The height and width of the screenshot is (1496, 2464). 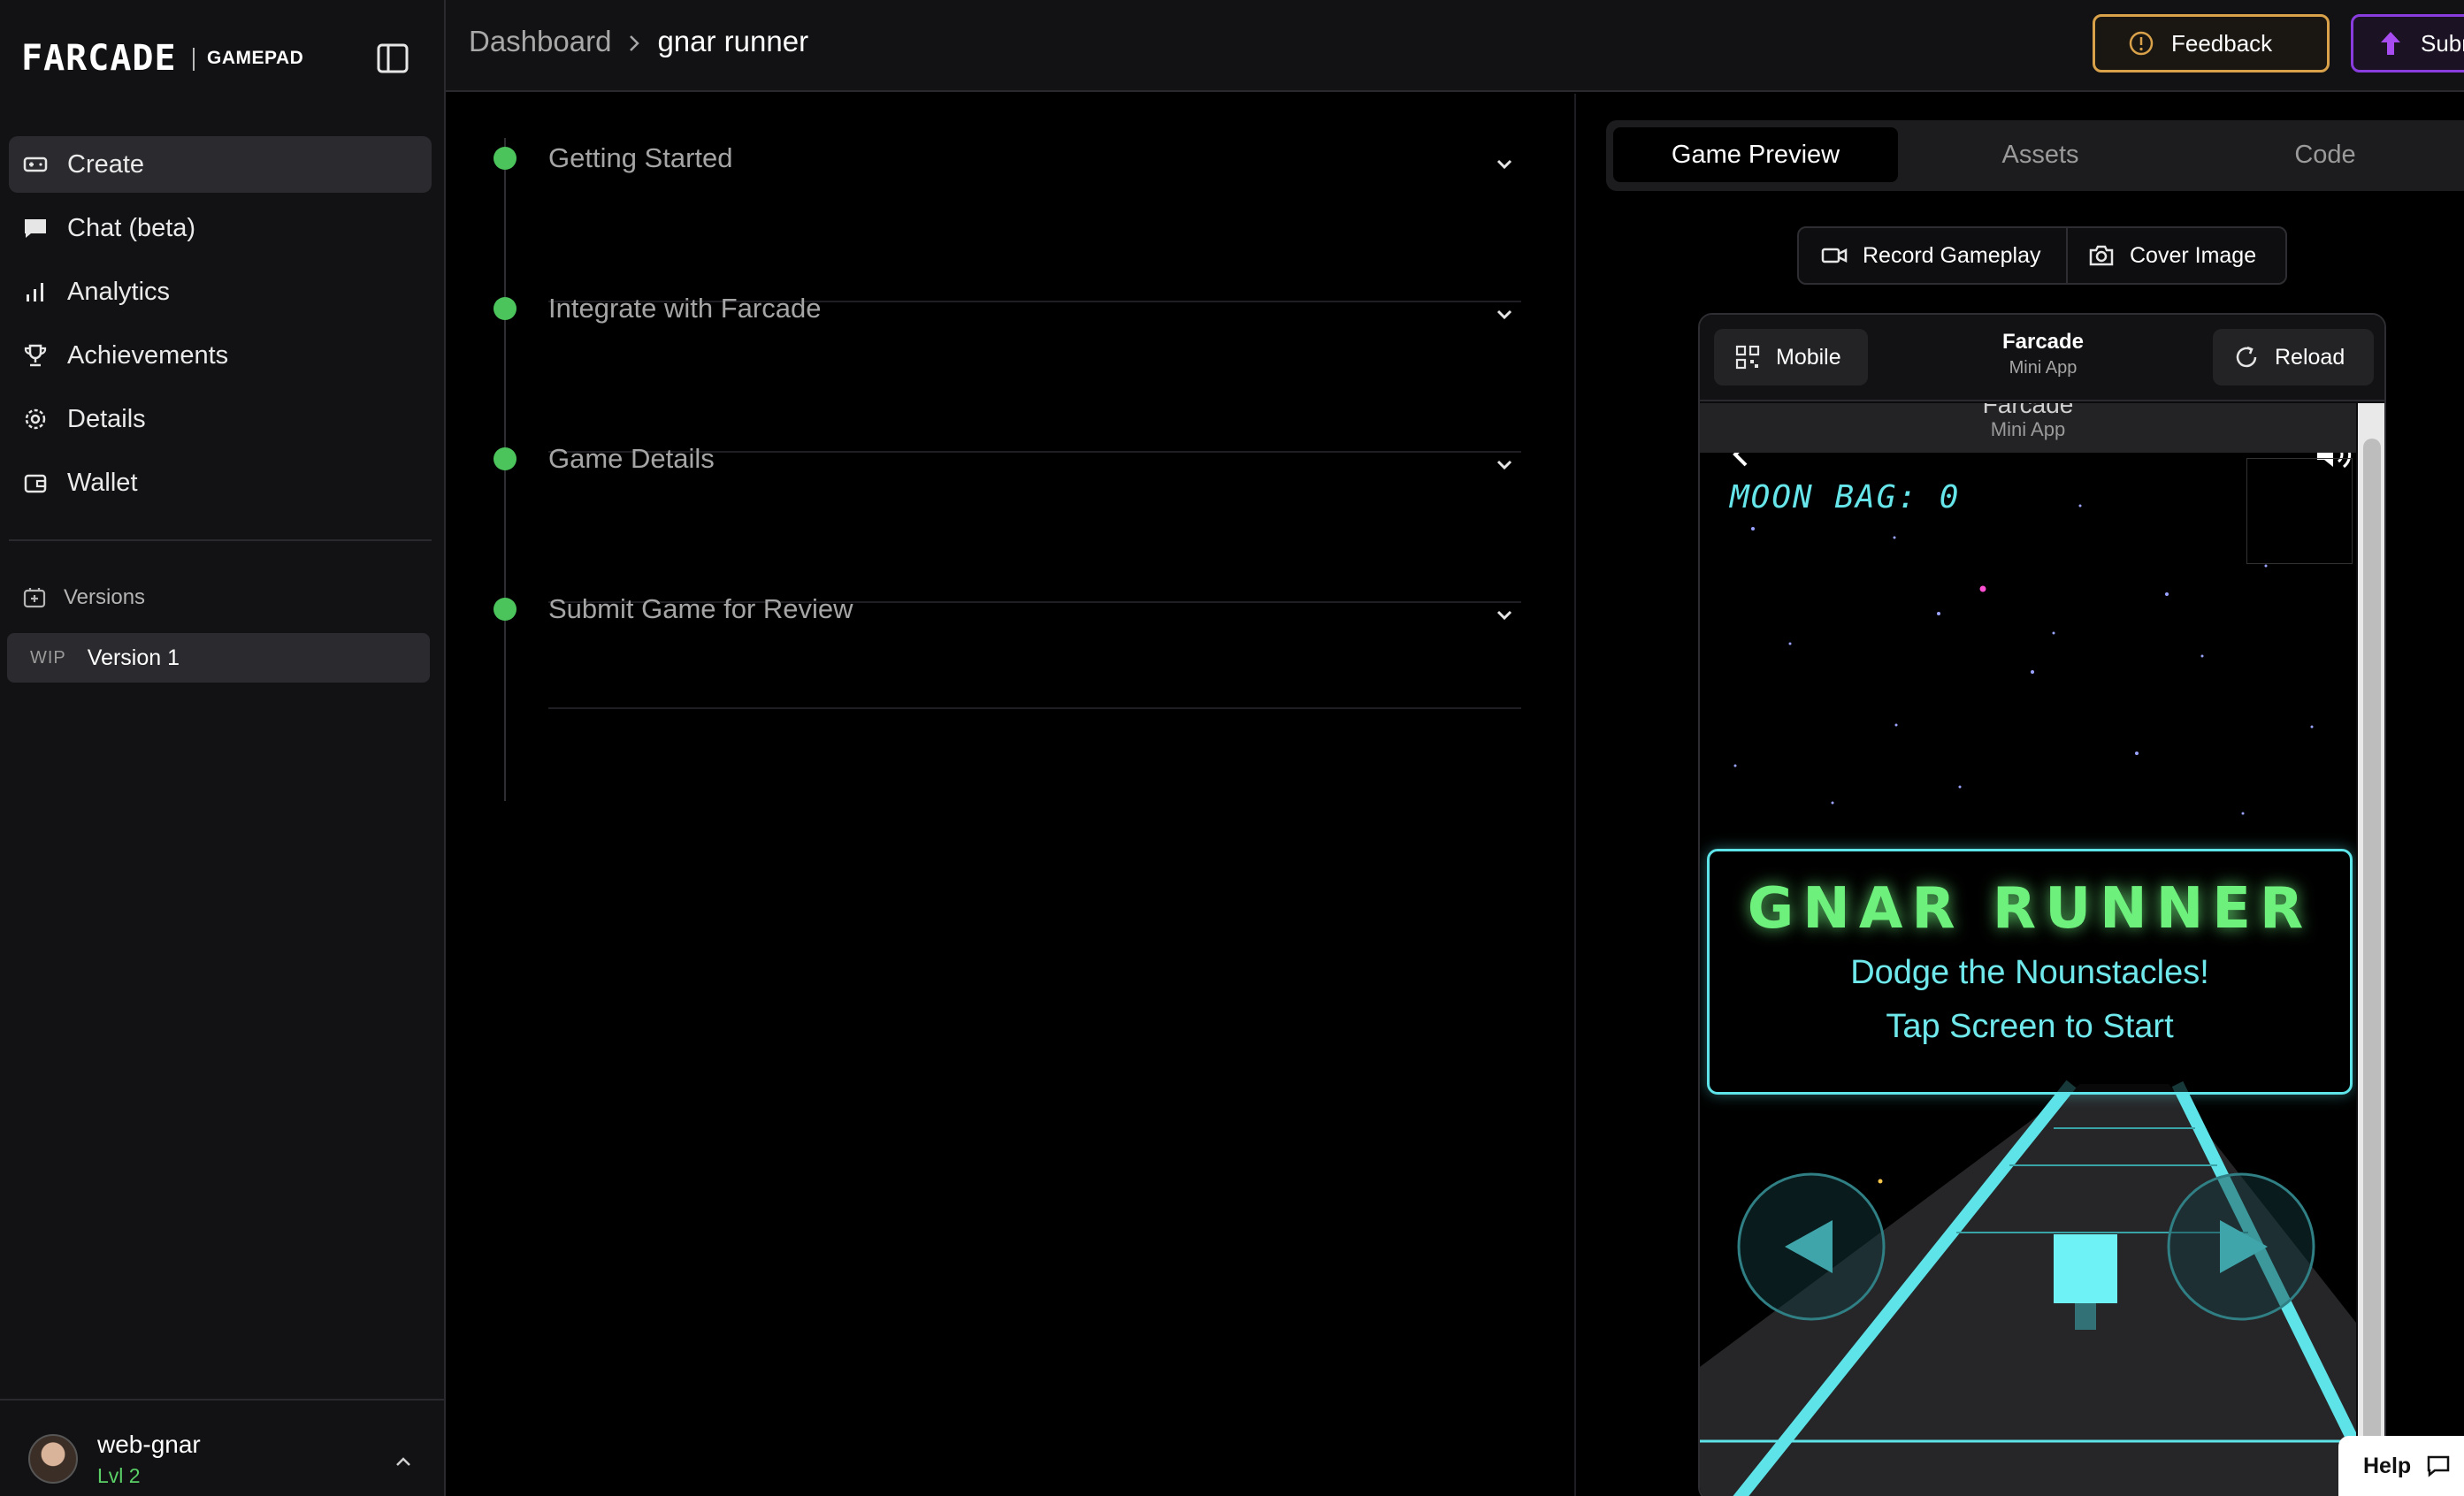 I want to click on mobile-button: Mobile, so click(x=1791, y=357).